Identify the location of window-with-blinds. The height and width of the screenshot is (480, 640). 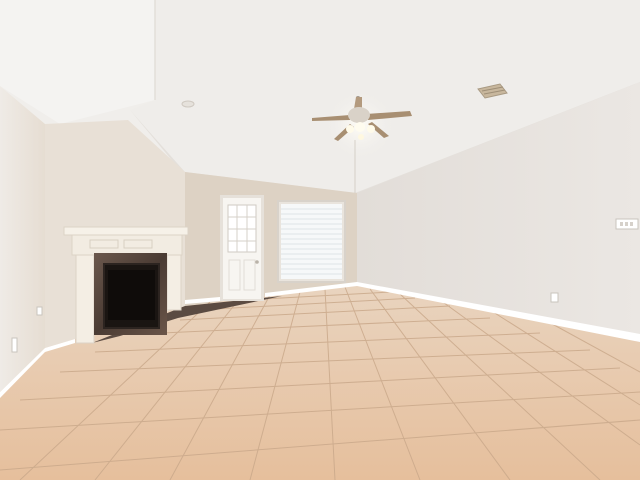
(311, 241).